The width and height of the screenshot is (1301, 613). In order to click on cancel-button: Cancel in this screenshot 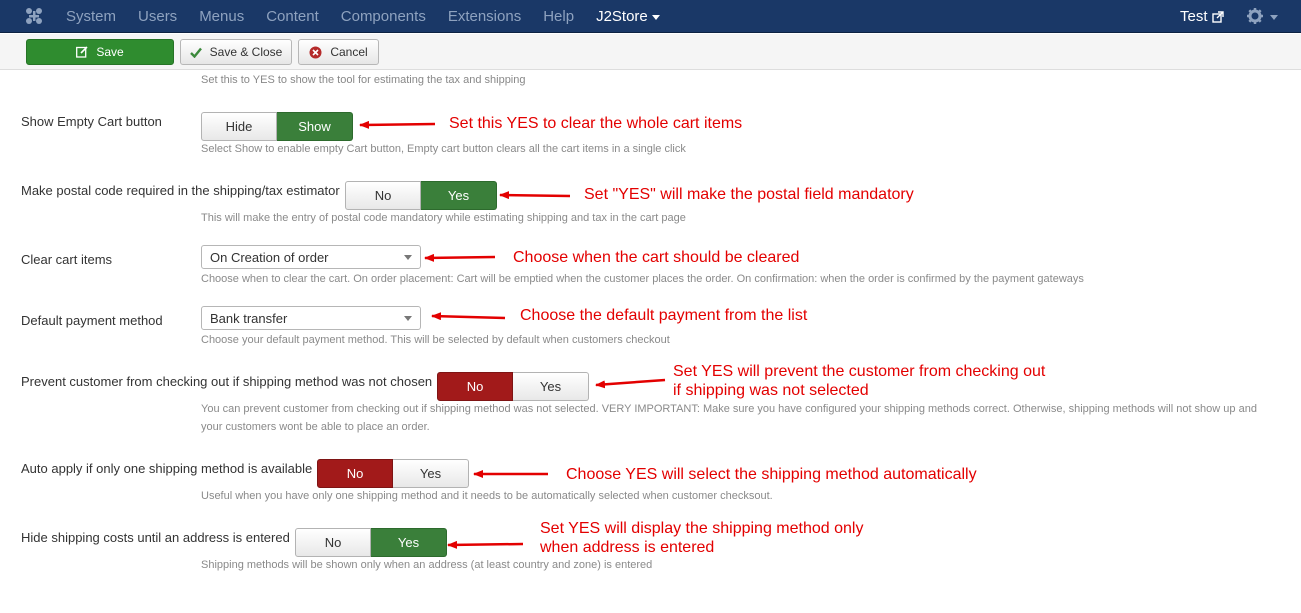, I will do `click(338, 52)`.